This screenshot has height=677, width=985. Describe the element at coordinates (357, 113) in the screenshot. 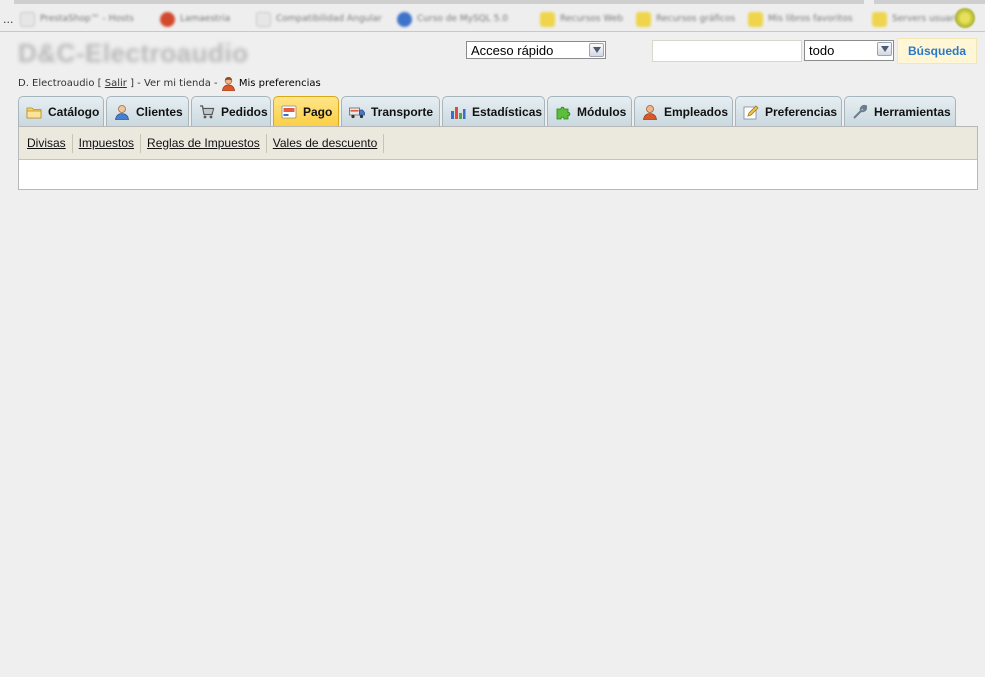

I see `truck-icon` at that location.